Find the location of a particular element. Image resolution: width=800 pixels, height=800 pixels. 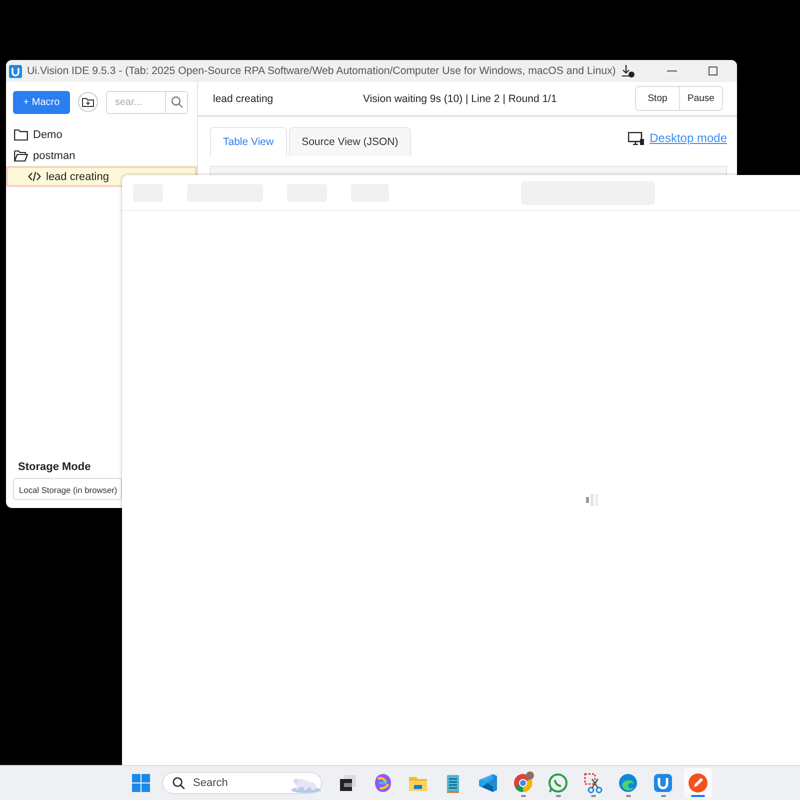

code-editor-icon is located at coordinates (488, 783).